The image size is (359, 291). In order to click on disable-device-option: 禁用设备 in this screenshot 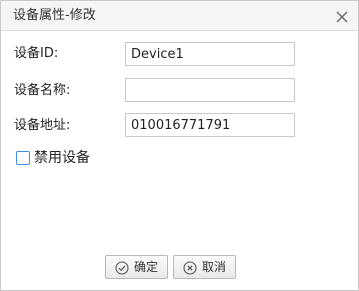, I will do `click(53, 158)`.